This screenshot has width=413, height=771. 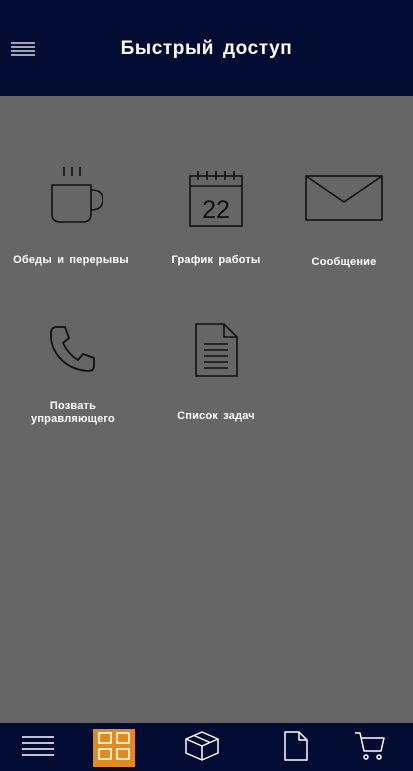 I want to click on tile-task-list: Список задач, so click(x=216, y=372).